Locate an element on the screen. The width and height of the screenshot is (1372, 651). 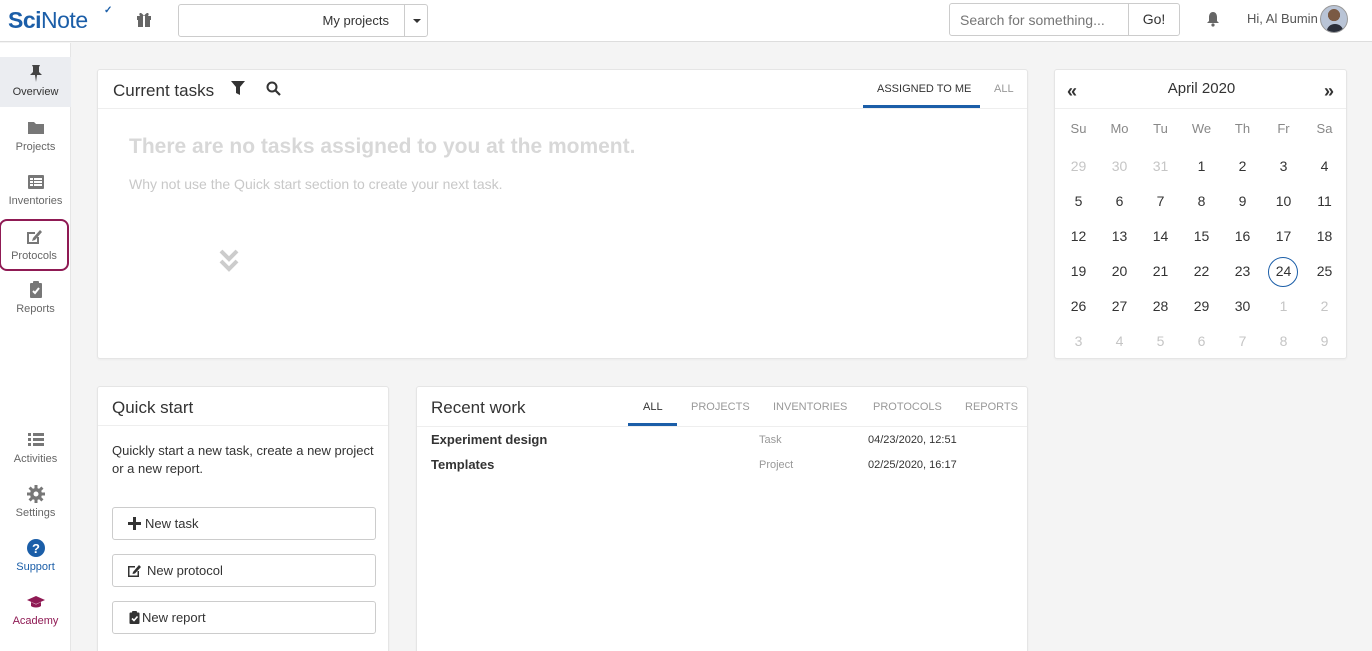
weekday-label: Fr is located at coordinates (1283, 128).